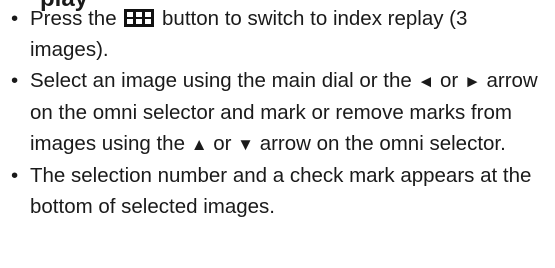  Describe the element at coordinates (426, 81) in the screenshot. I see `left-arrow-icon: ◄` at that location.